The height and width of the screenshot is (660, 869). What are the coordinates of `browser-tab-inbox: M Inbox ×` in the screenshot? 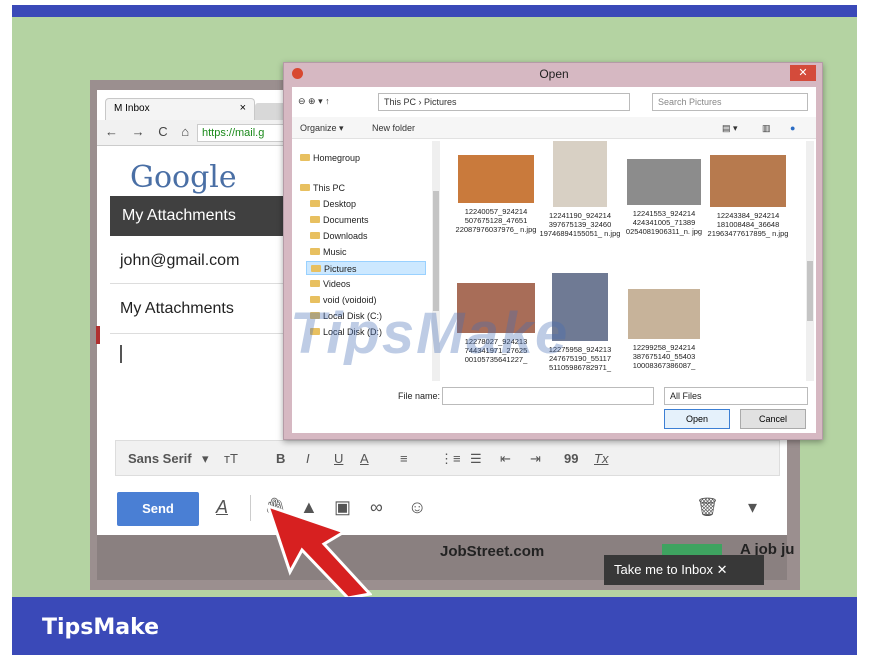 It's located at (180, 109).